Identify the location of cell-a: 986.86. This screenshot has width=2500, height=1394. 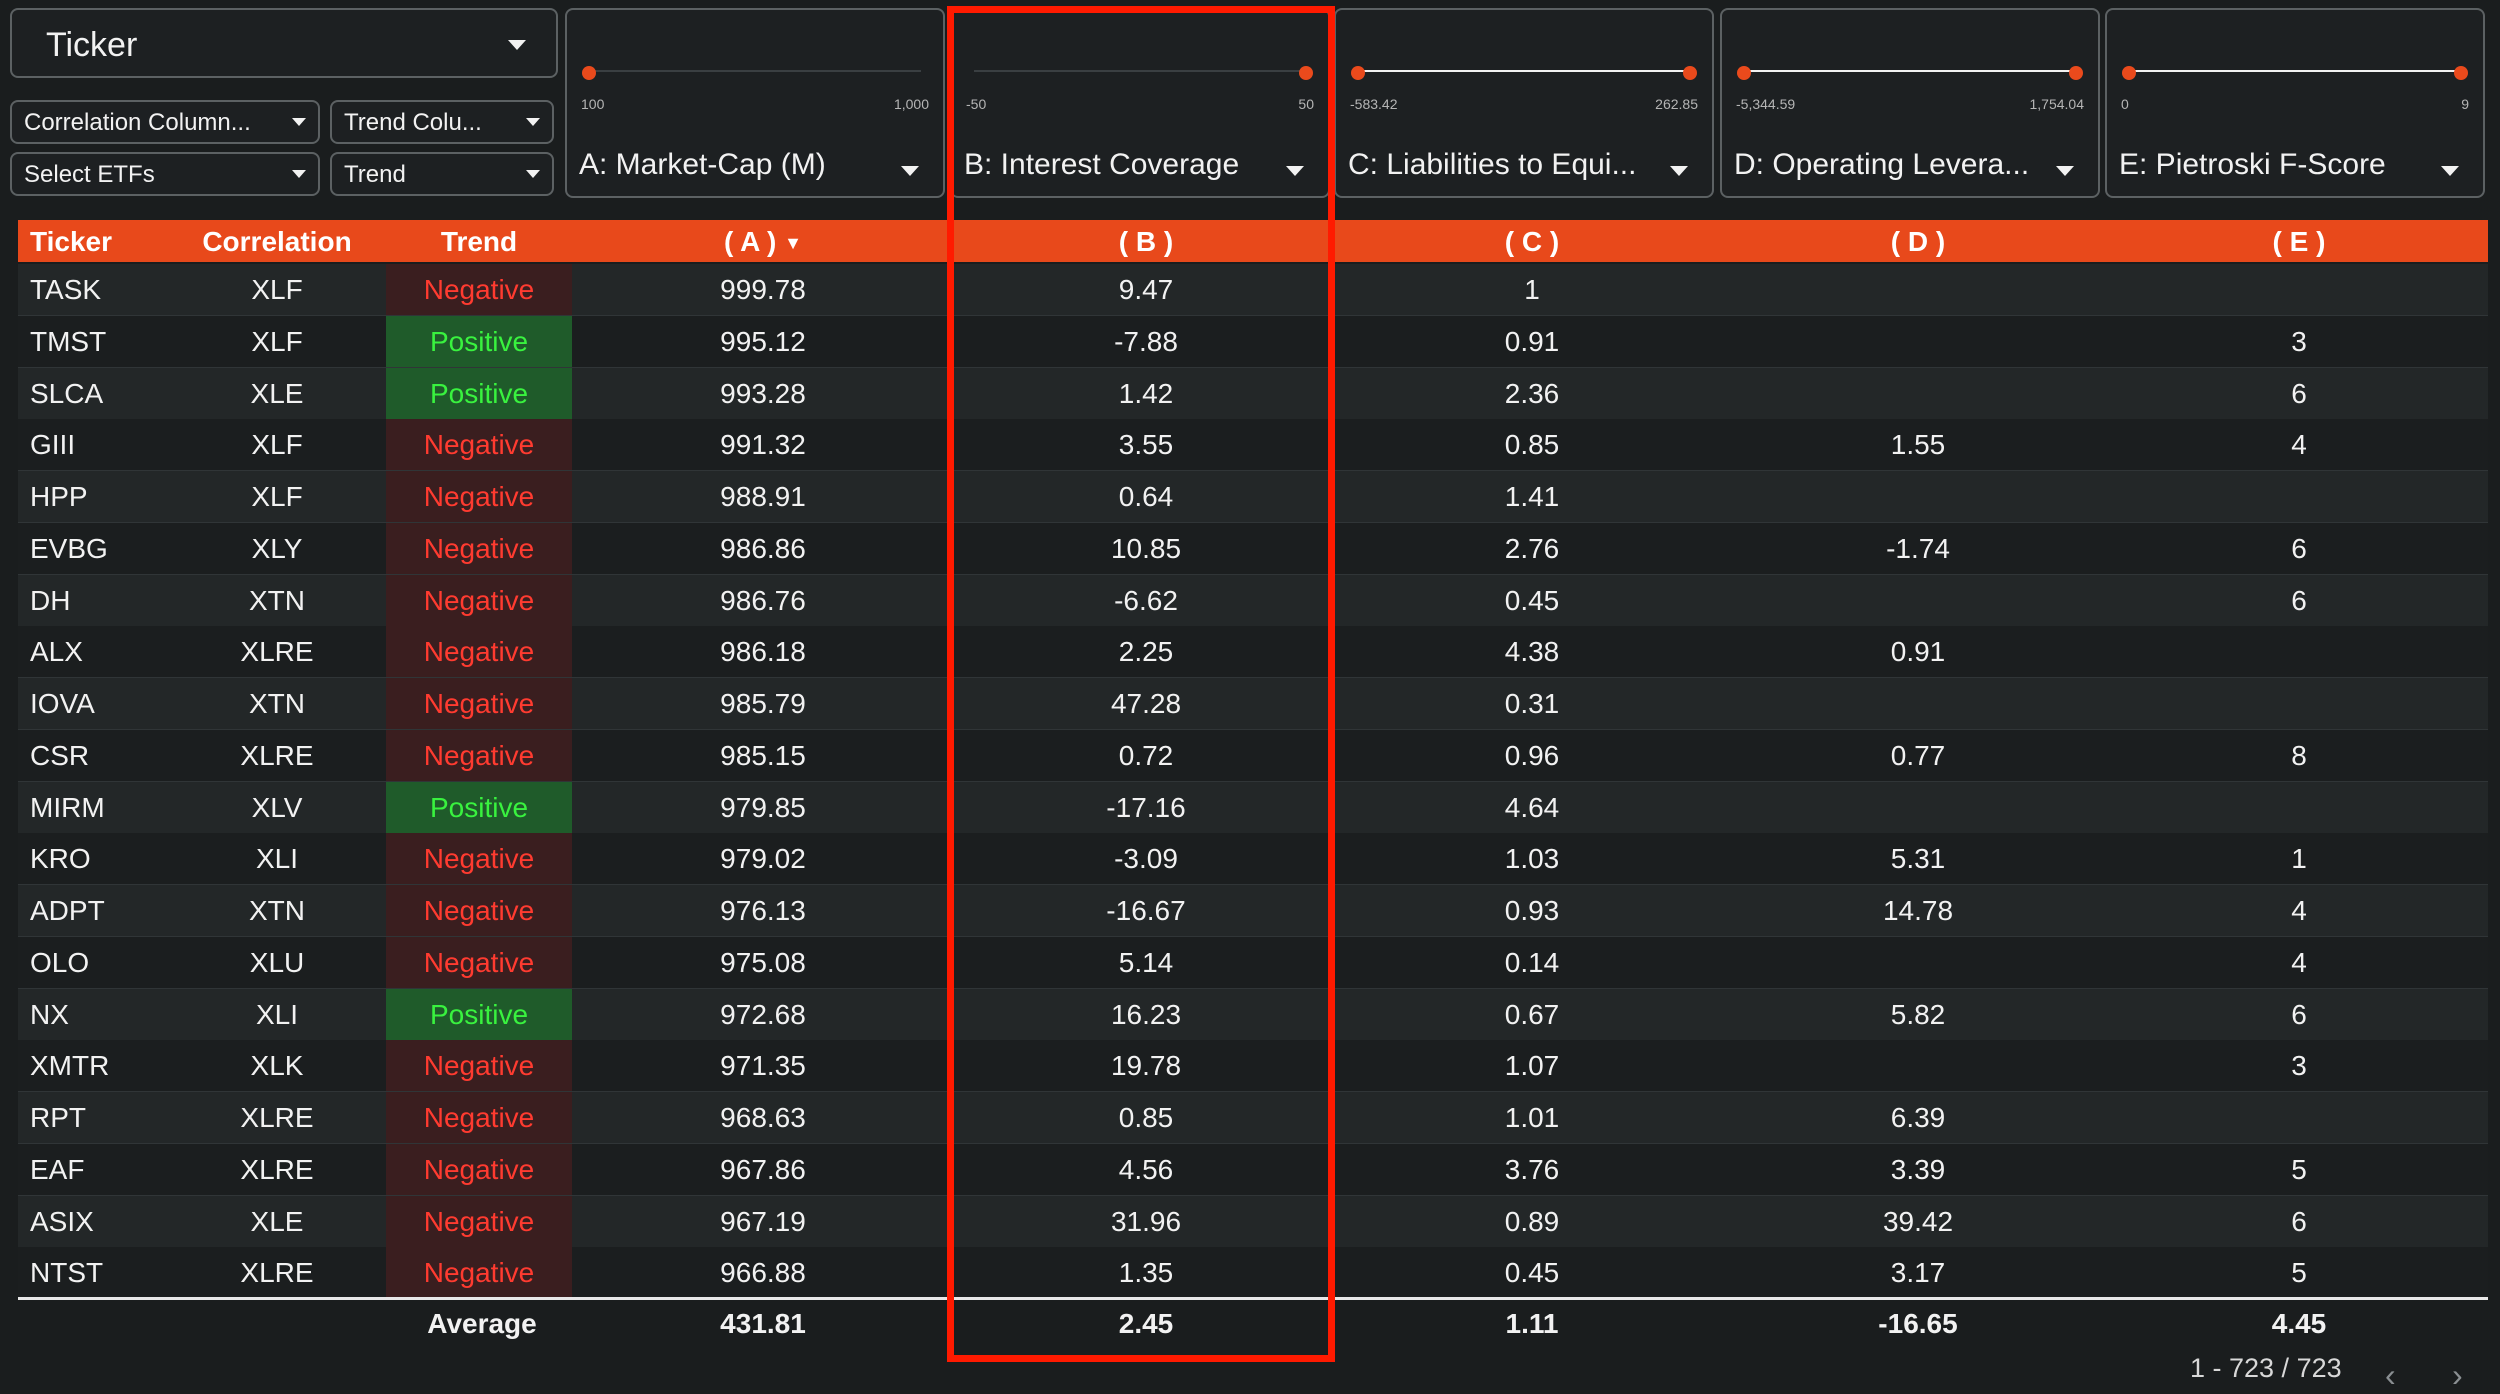
(763, 548).